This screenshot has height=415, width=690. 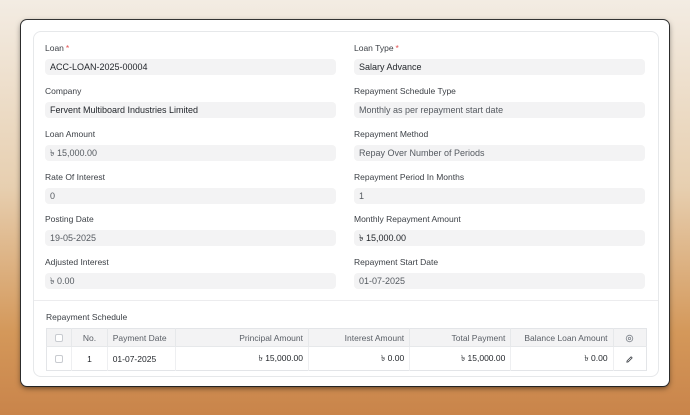 I want to click on cell-no: 1, so click(x=89, y=358).